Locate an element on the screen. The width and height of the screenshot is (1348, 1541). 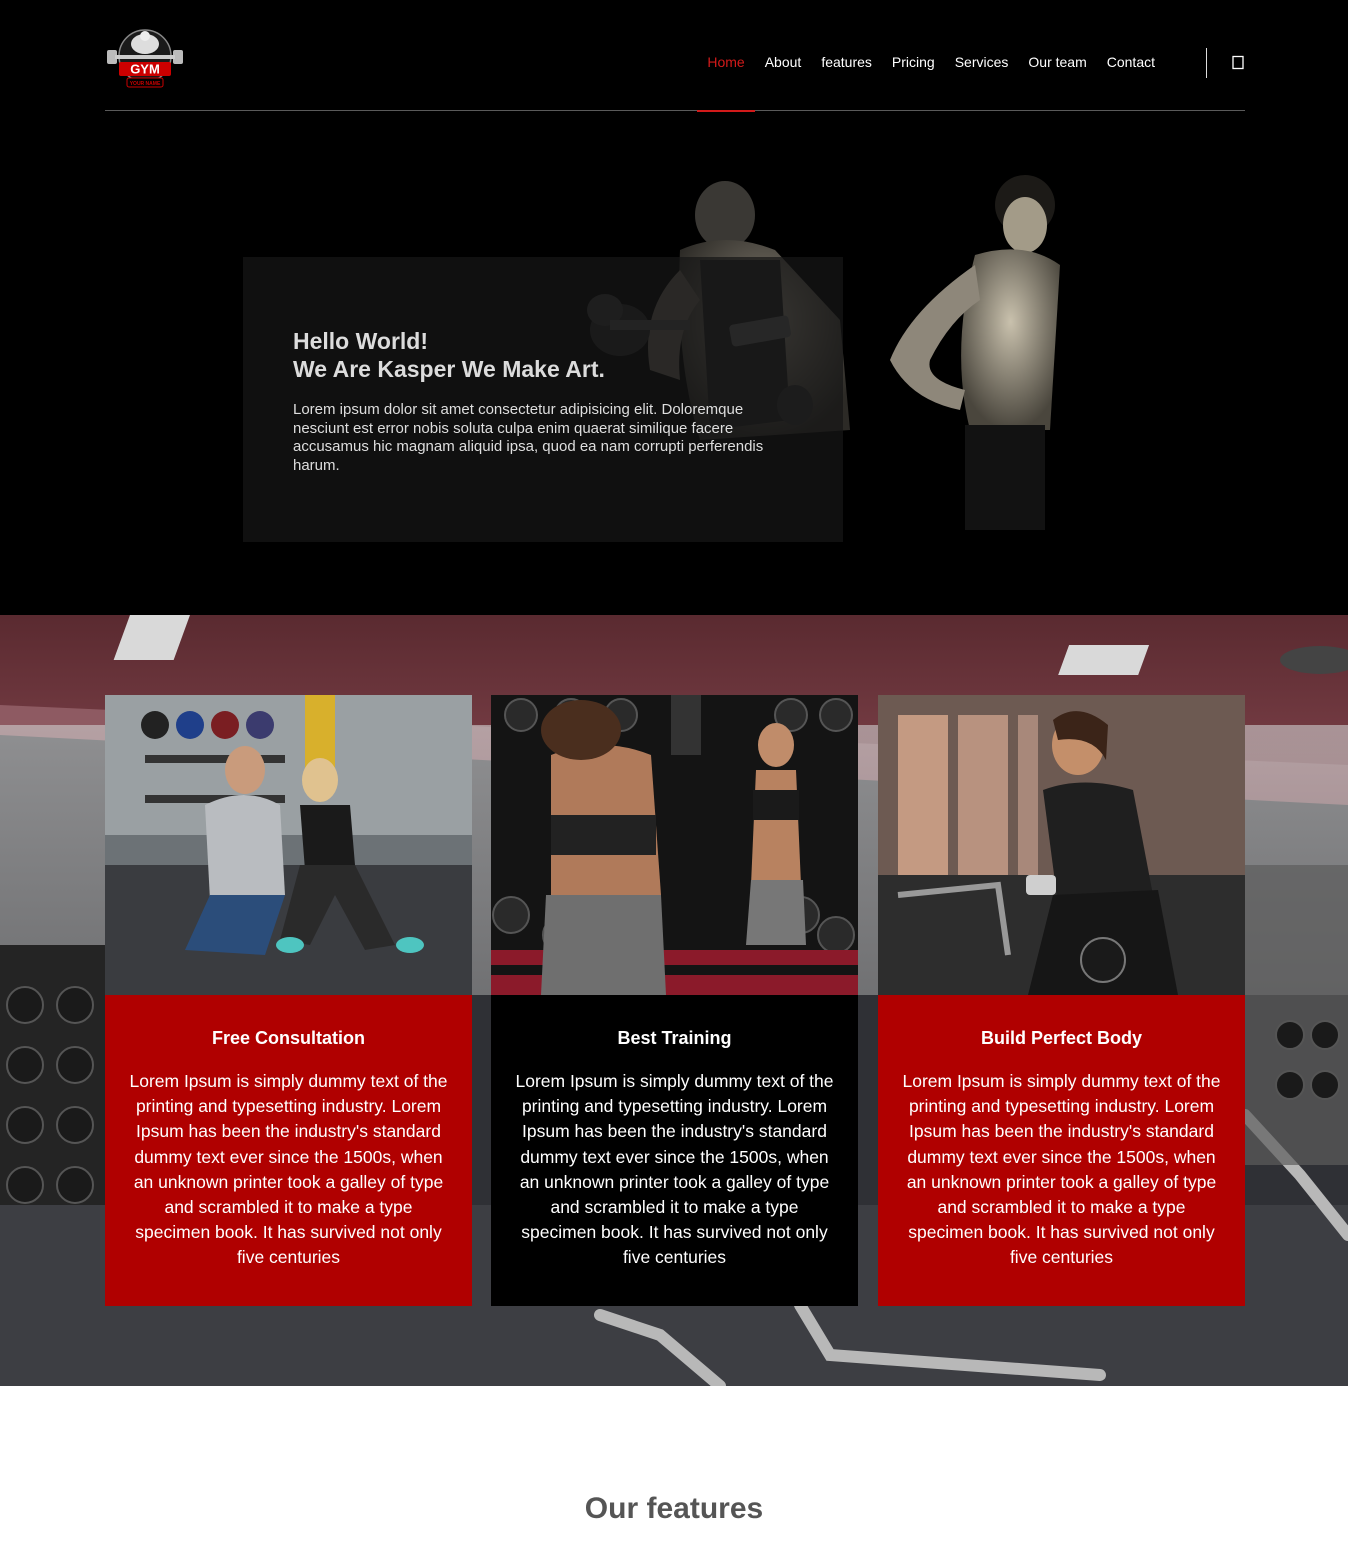
nav-about: About is located at coordinates (783, 55).